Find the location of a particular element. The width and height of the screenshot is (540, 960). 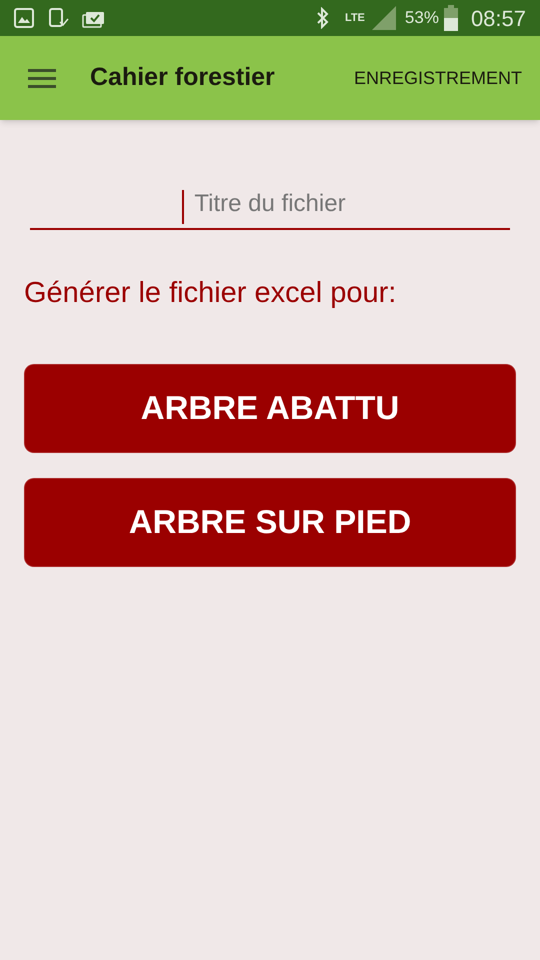

network-label: LTE is located at coordinates (354, 18).